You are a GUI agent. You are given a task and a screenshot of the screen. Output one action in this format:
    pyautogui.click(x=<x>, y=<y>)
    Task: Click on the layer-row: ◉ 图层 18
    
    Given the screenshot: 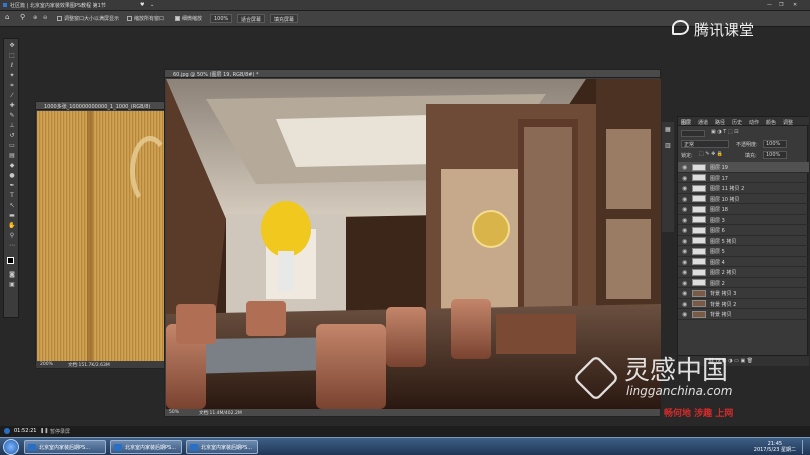 What is the action you would take?
    pyautogui.click(x=743, y=209)
    